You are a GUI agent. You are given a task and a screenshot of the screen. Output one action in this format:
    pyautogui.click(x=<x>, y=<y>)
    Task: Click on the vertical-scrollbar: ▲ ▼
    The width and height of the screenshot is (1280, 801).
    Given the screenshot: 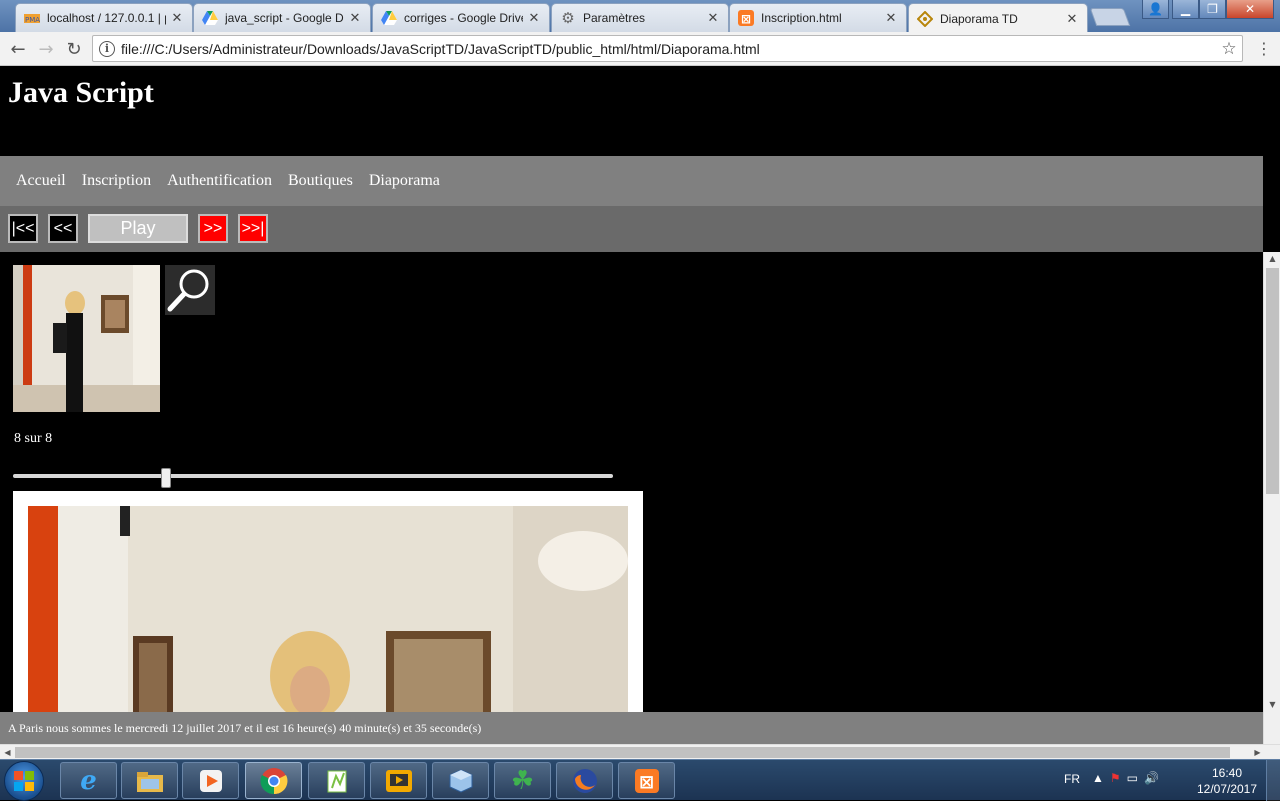 What is the action you would take?
    pyautogui.click(x=1271, y=498)
    